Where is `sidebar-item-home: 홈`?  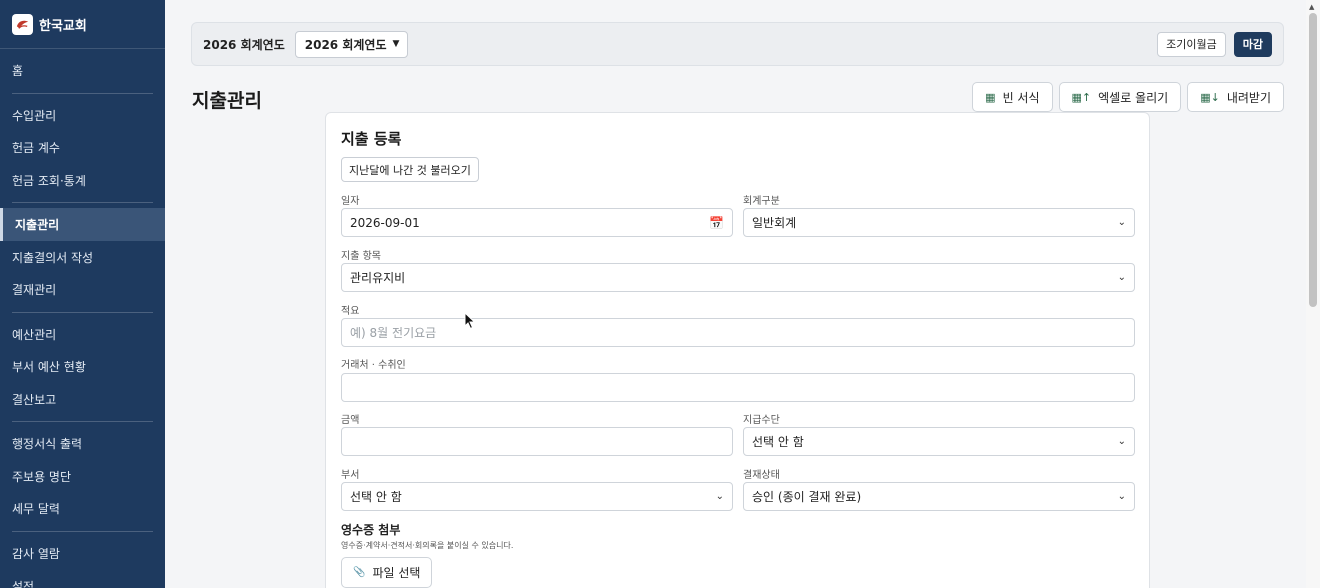
sidebar-item-home: 홈 is located at coordinates (82, 70).